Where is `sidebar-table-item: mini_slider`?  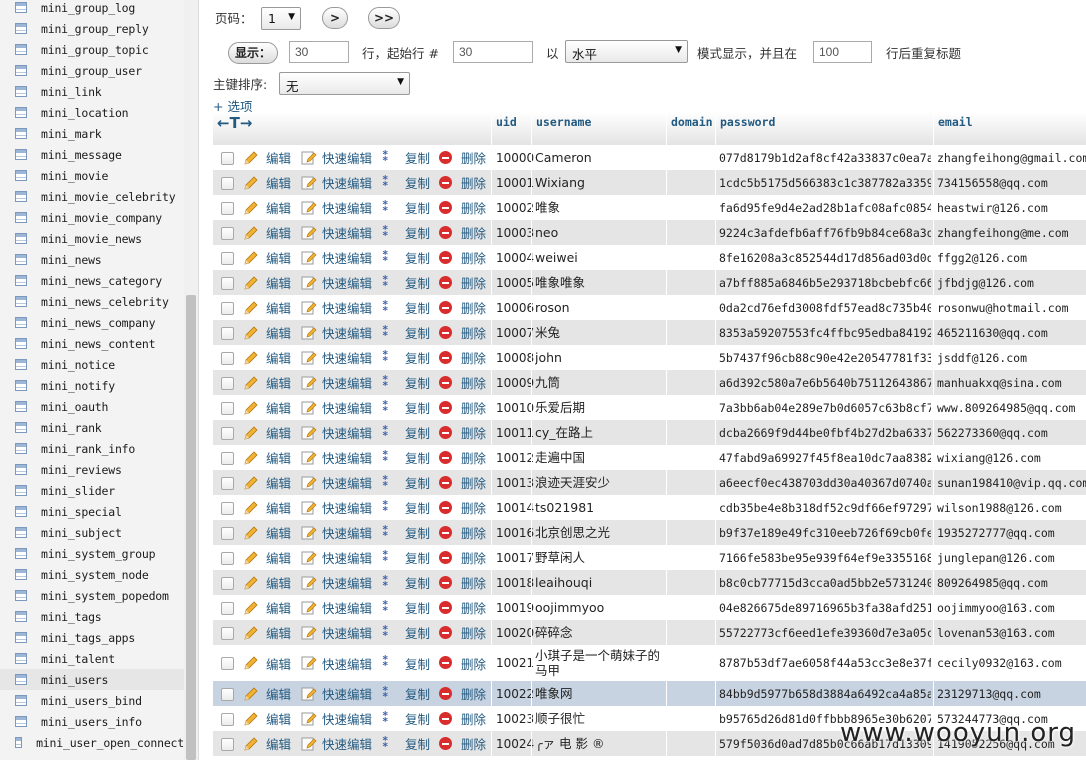
sidebar-table-item: mini_slider is located at coordinates (92, 490).